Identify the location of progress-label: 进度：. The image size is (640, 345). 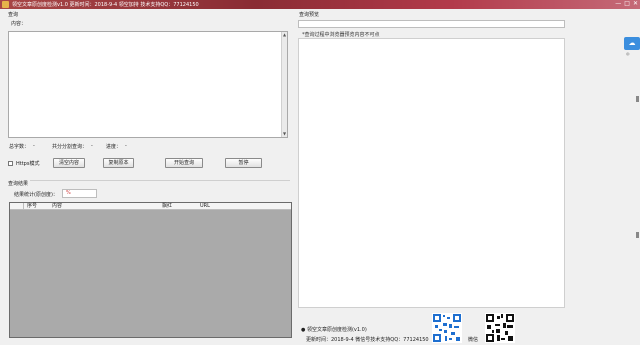
(114, 147).